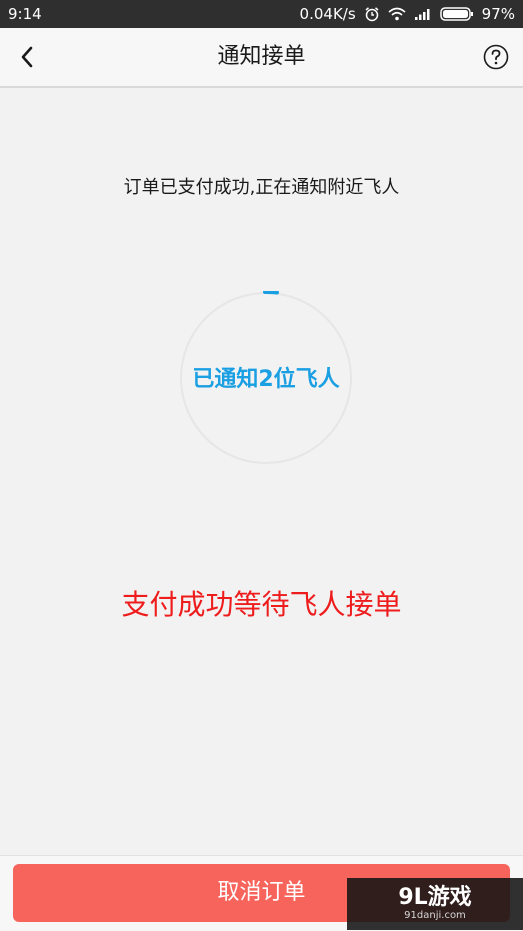 The image size is (523, 931). Describe the element at coordinates (261, 603) in the screenshot. I see `waiting-status-message: 支付成功等待飞人接单` at that location.